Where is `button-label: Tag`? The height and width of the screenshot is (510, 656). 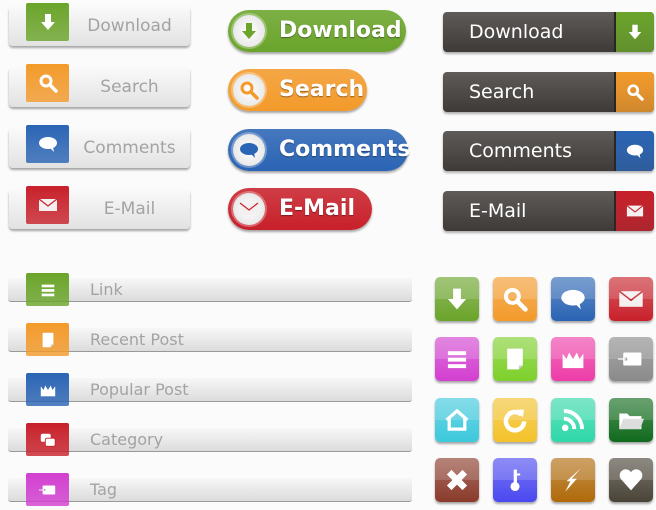 button-label: Tag is located at coordinates (104, 489).